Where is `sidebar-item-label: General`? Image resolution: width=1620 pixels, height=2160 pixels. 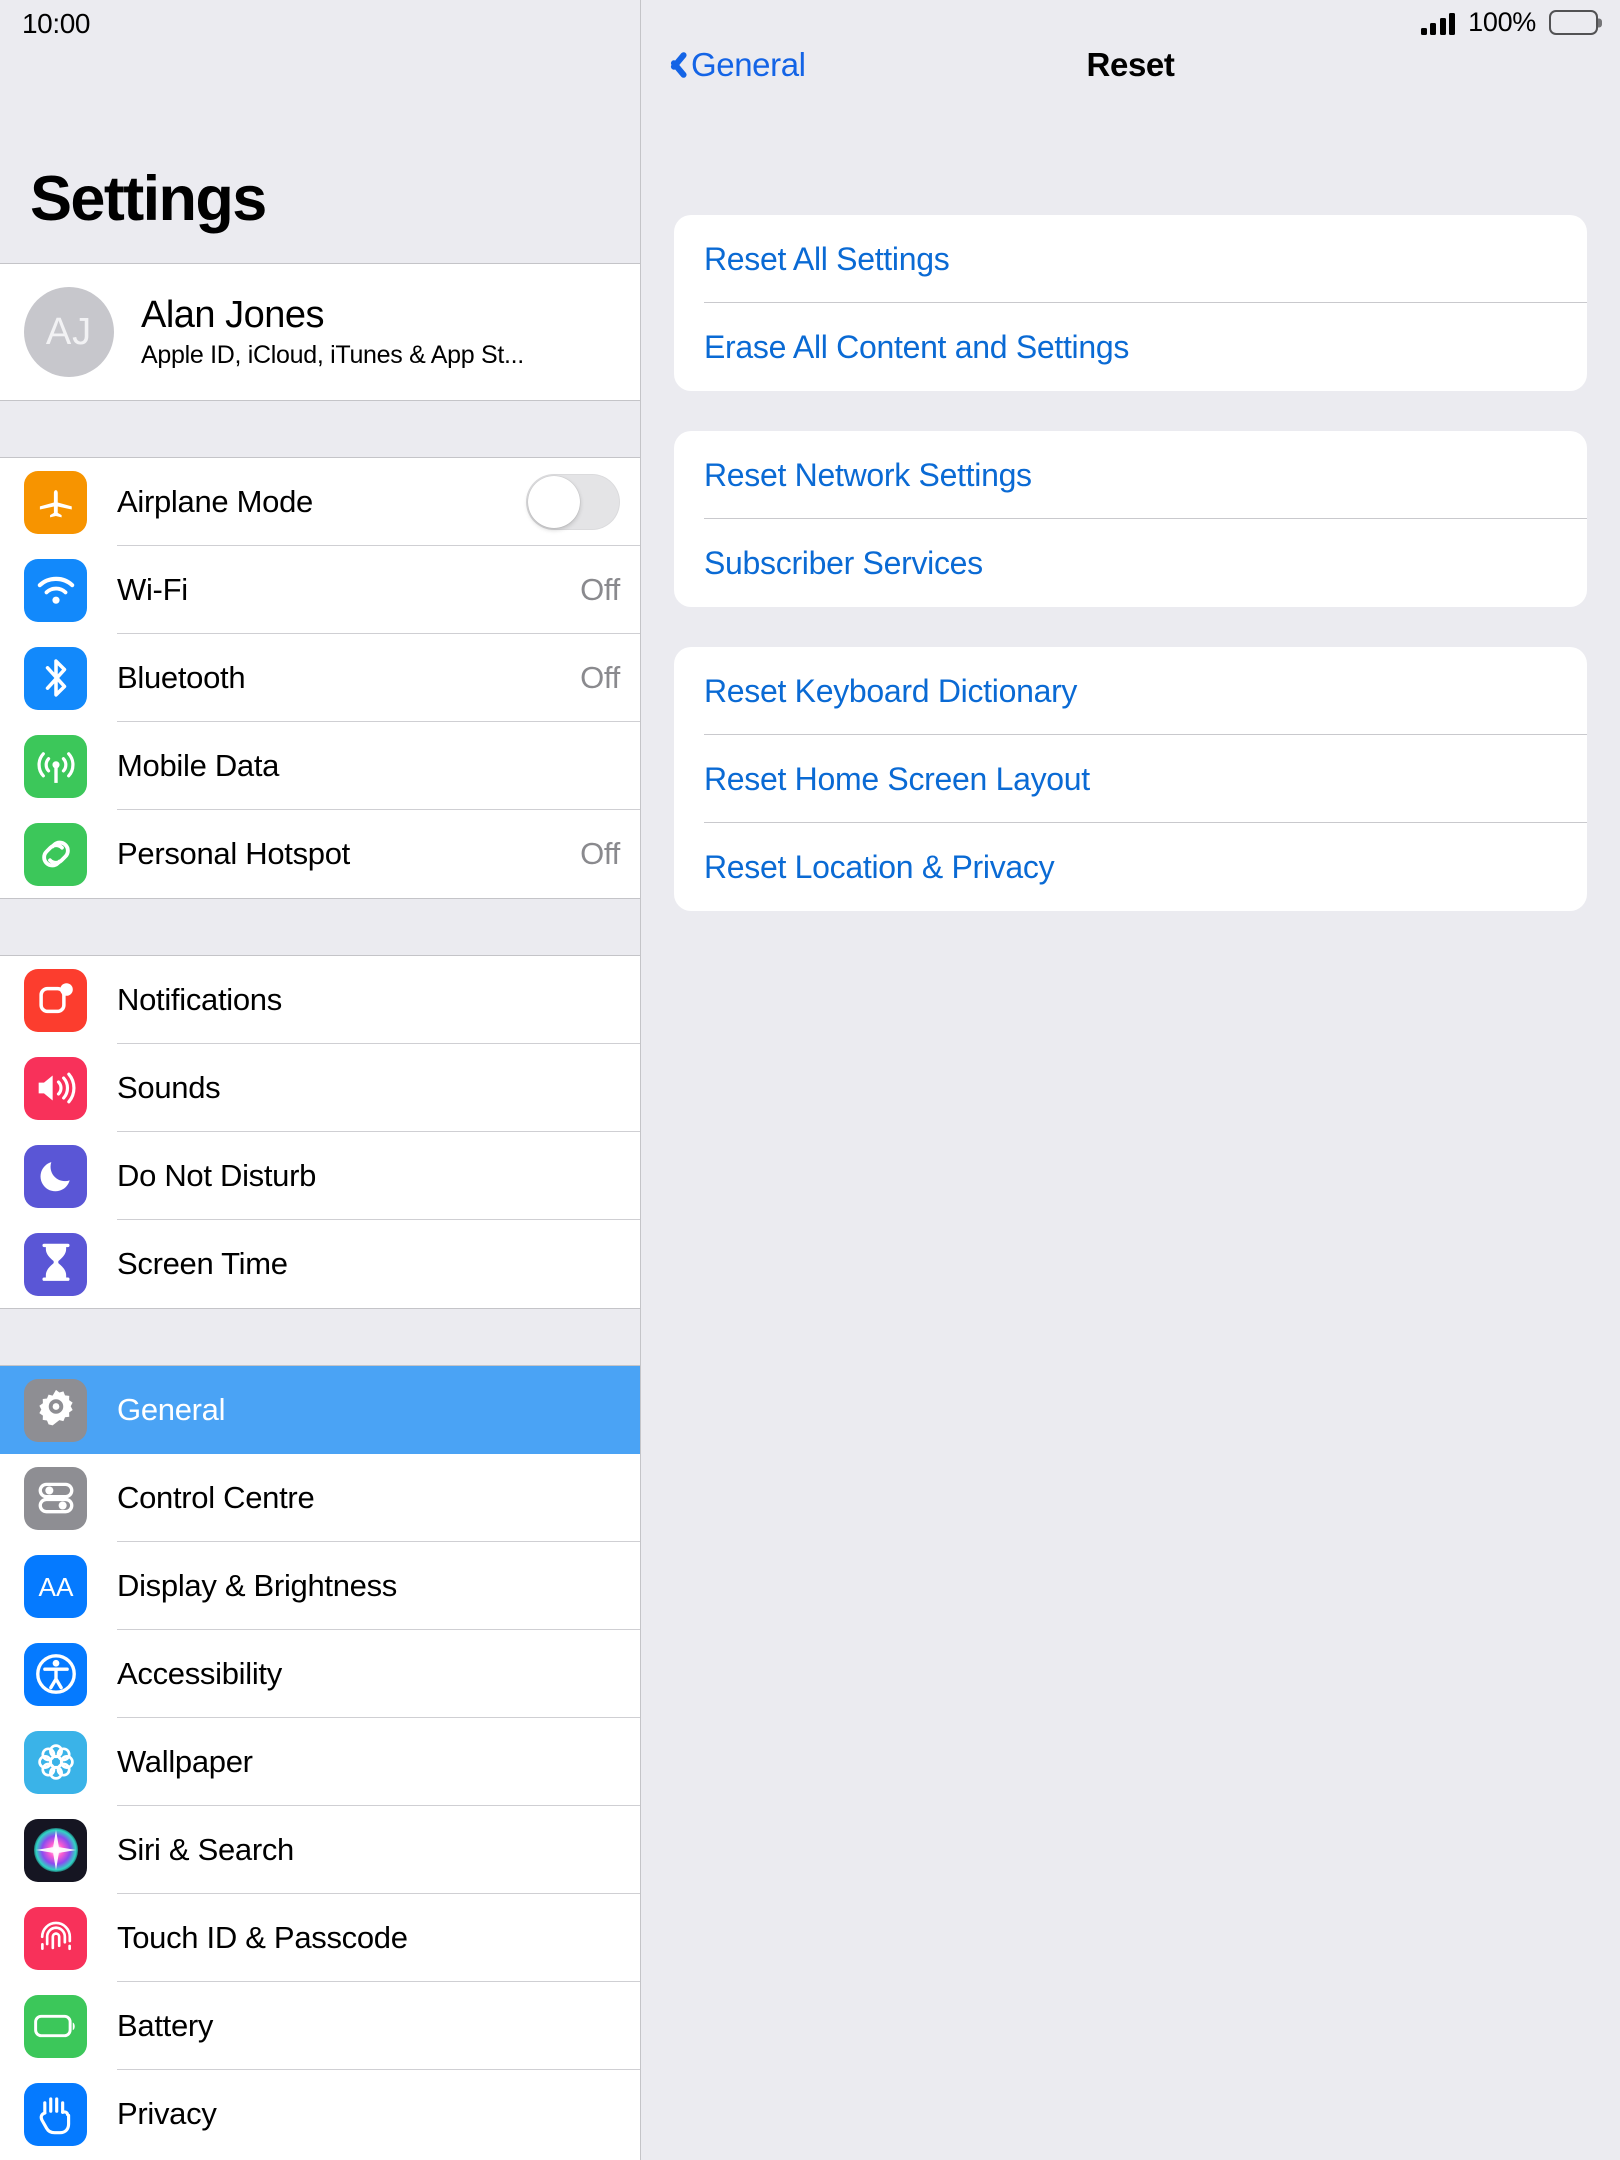
sidebar-item-label: General is located at coordinates (171, 1409).